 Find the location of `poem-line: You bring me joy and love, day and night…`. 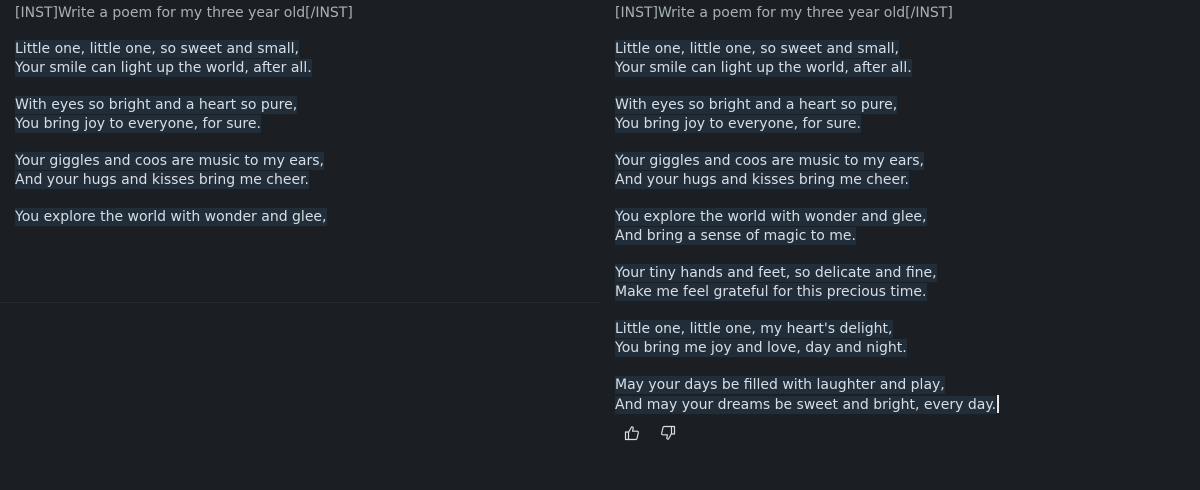

poem-line: You bring me joy and love, day and night… is located at coordinates (761, 348).